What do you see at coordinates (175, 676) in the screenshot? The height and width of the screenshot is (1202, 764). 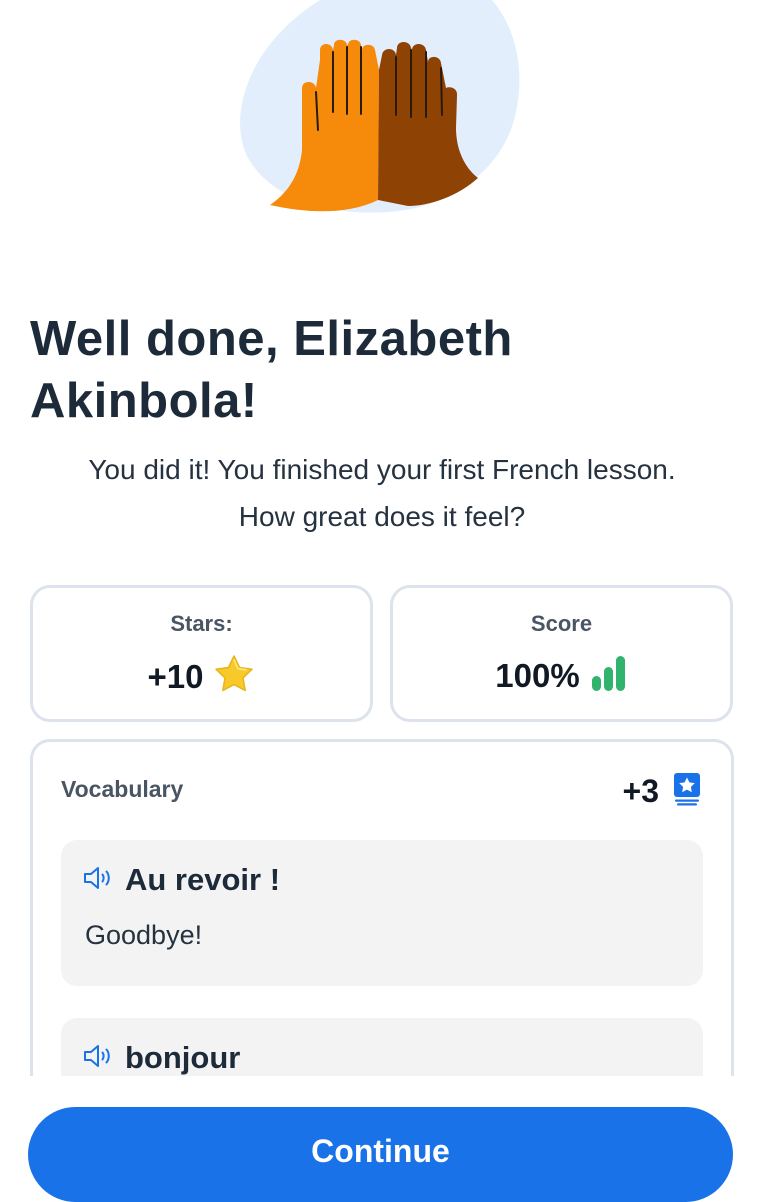 I see `stars-value: +10` at bounding box center [175, 676].